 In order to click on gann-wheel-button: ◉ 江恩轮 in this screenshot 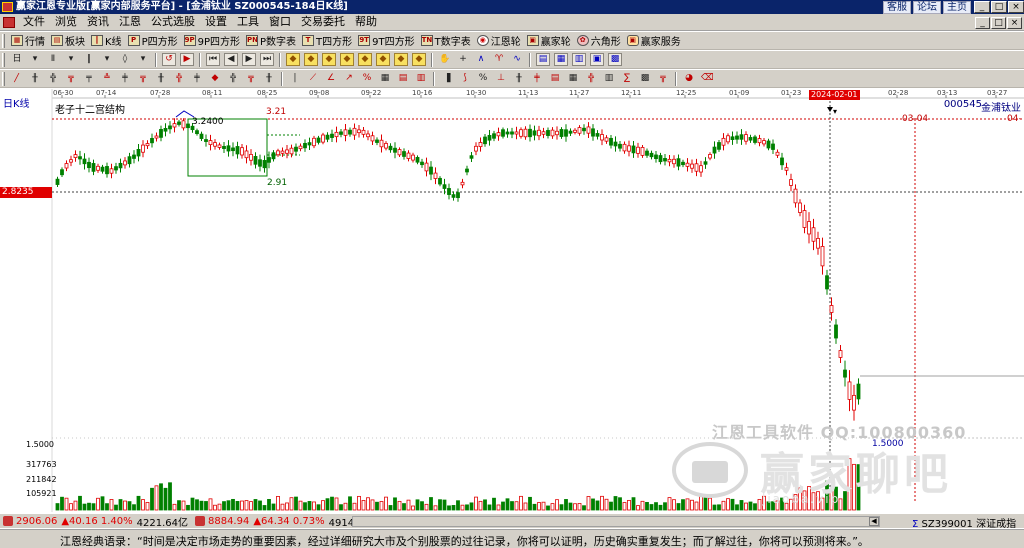, I will do `click(499, 41)`.